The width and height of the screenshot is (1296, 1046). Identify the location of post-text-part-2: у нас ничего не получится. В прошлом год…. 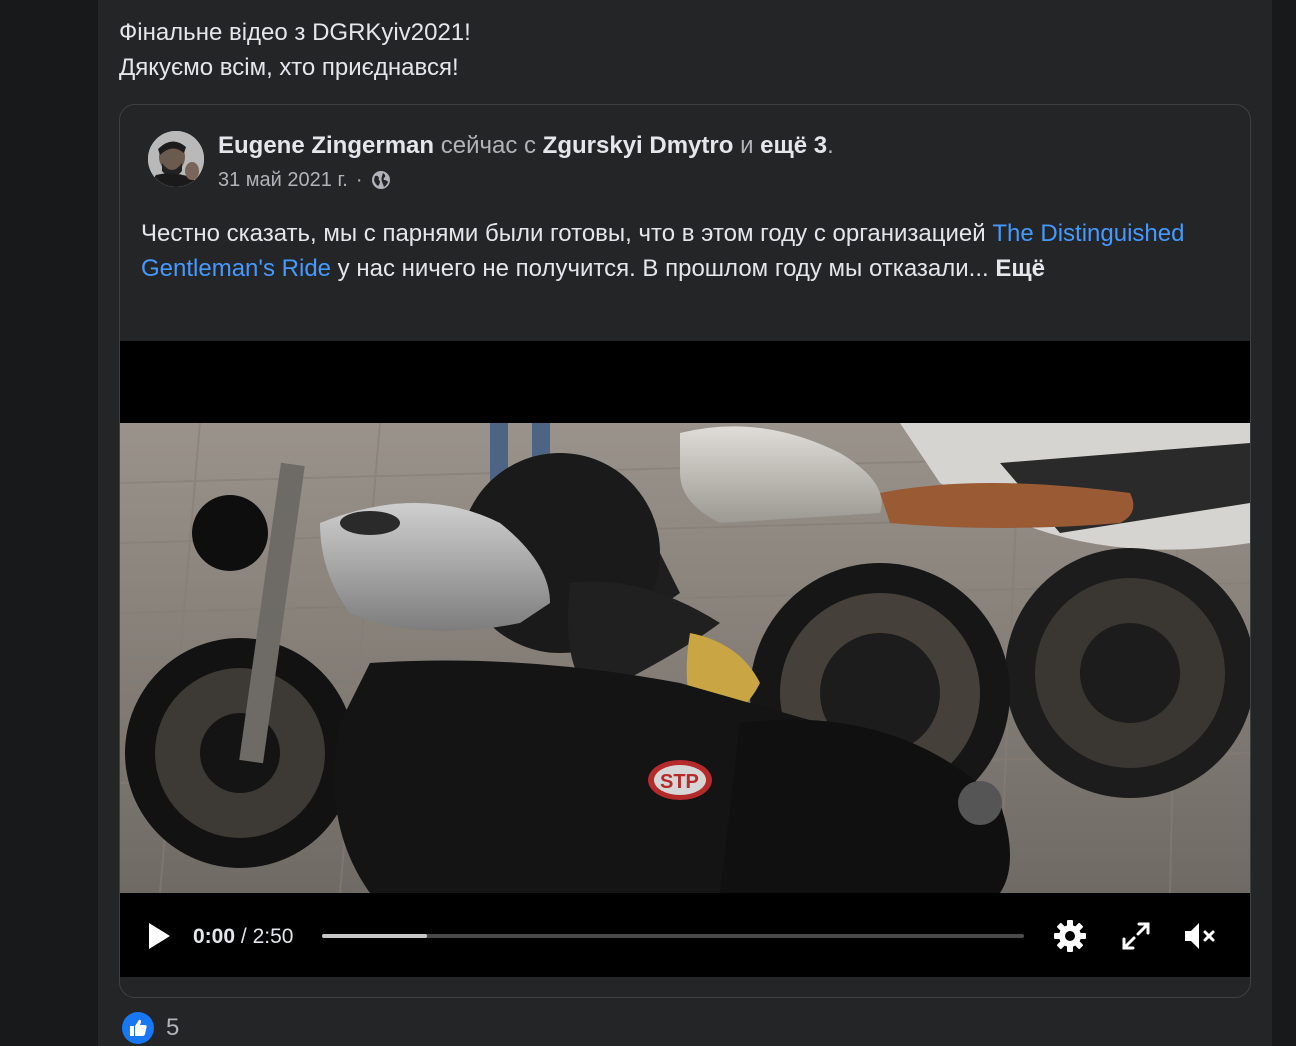
(660, 268).